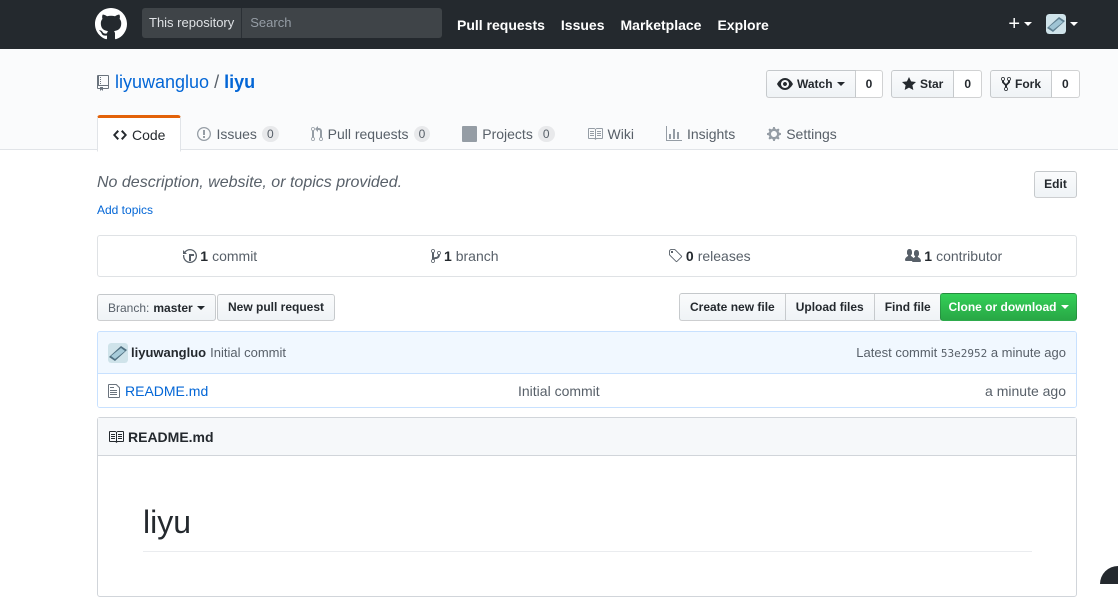  I want to click on tab-projects: Projects 0, so click(508, 133).